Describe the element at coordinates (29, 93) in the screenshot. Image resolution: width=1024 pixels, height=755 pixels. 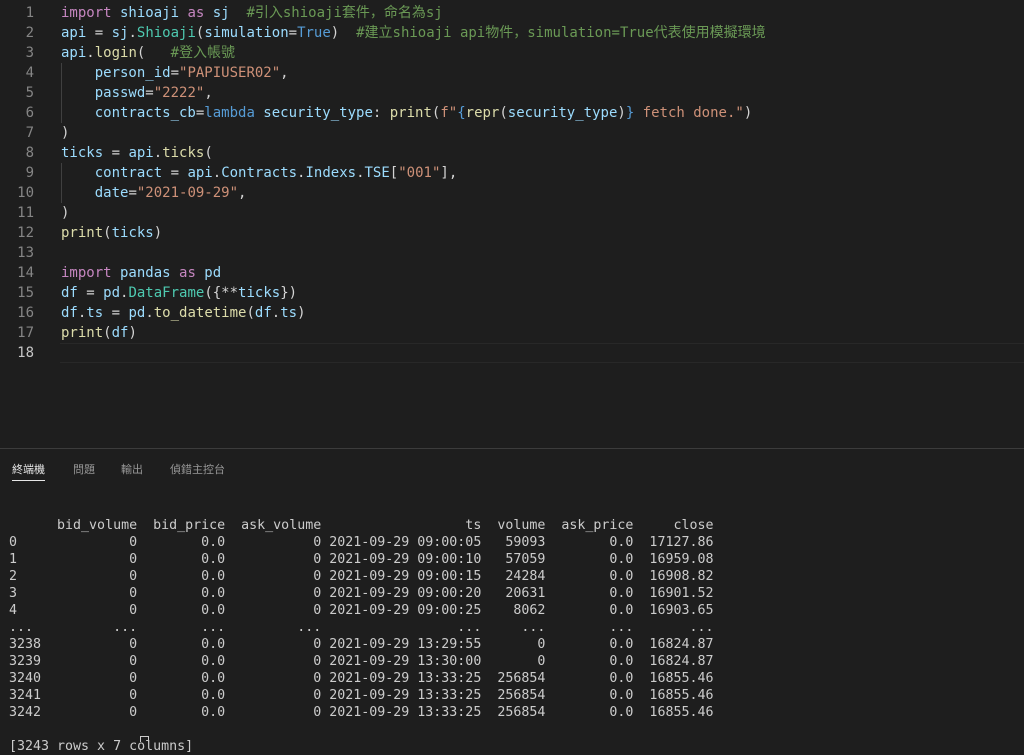
I see `line-number: 5` at that location.